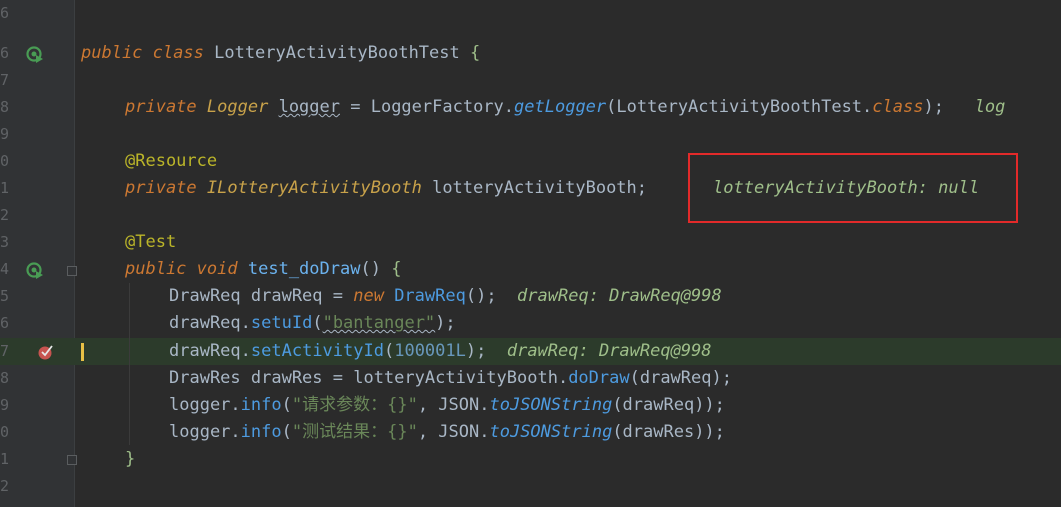 This screenshot has width=1061, height=507. What do you see at coordinates (130, 459) in the screenshot?
I see `code-text: }` at bounding box center [130, 459].